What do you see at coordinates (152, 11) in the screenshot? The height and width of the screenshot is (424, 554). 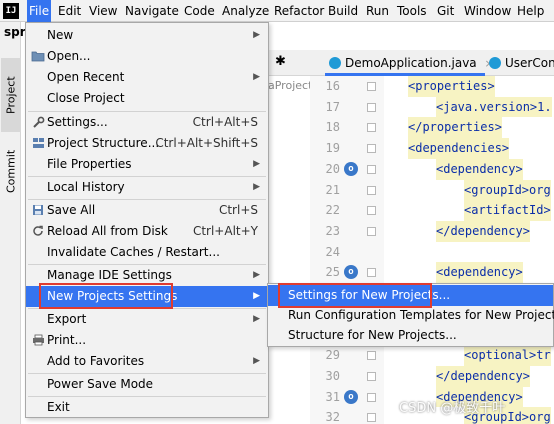 I see `menu-navigate: Navigate` at bounding box center [152, 11].